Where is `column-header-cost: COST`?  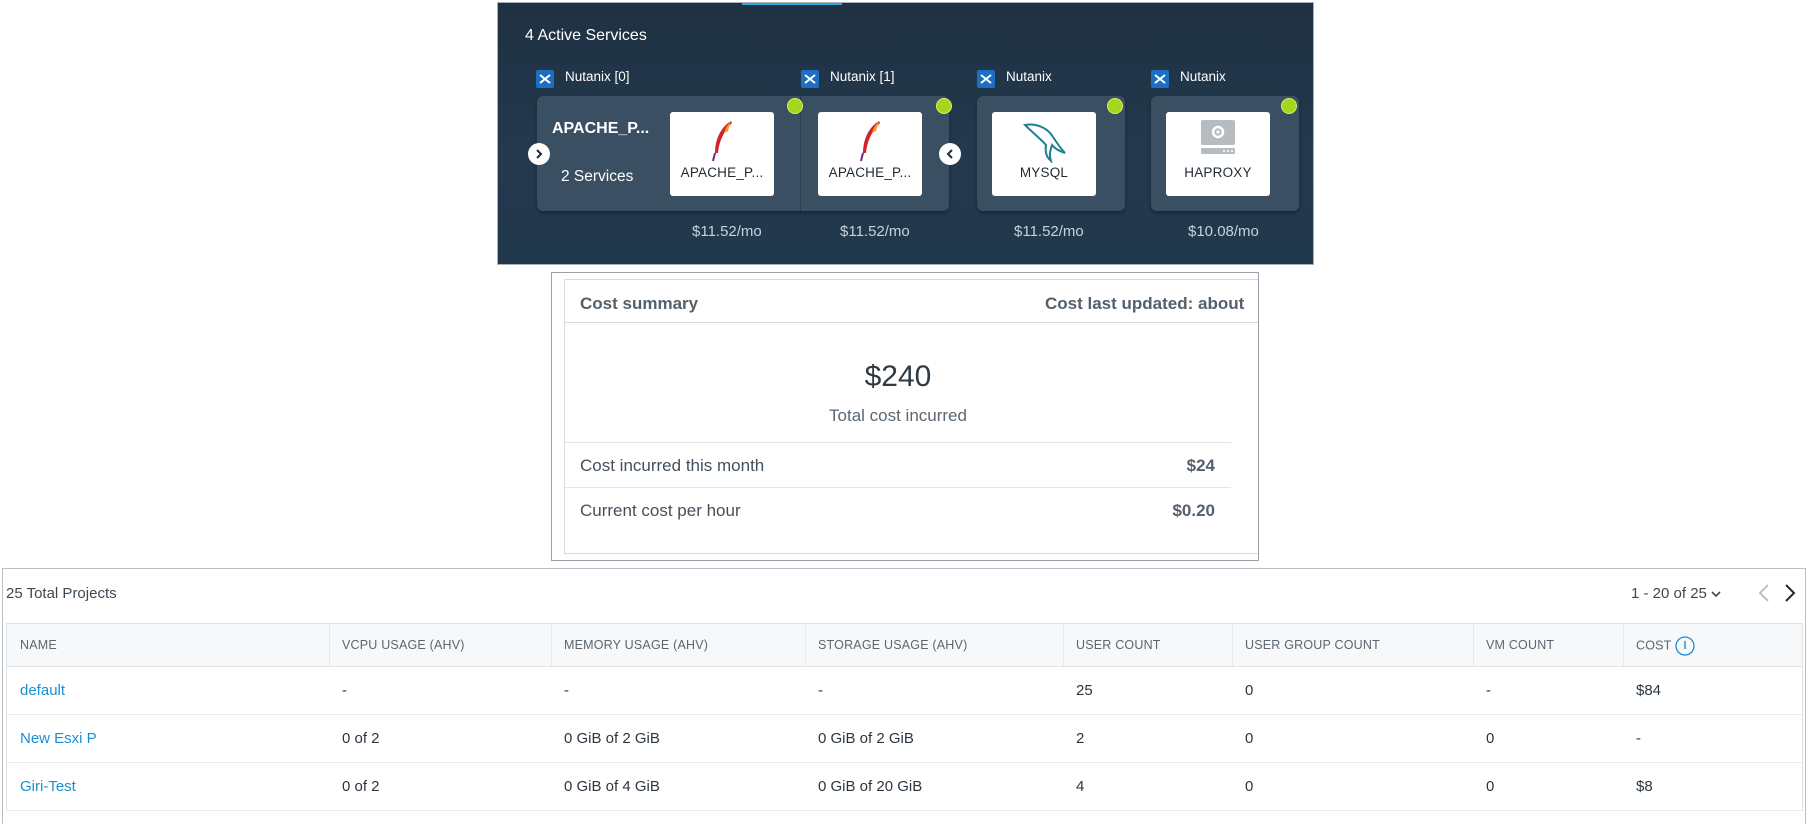
column-header-cost: COST is located at coordinates (1665, 646).